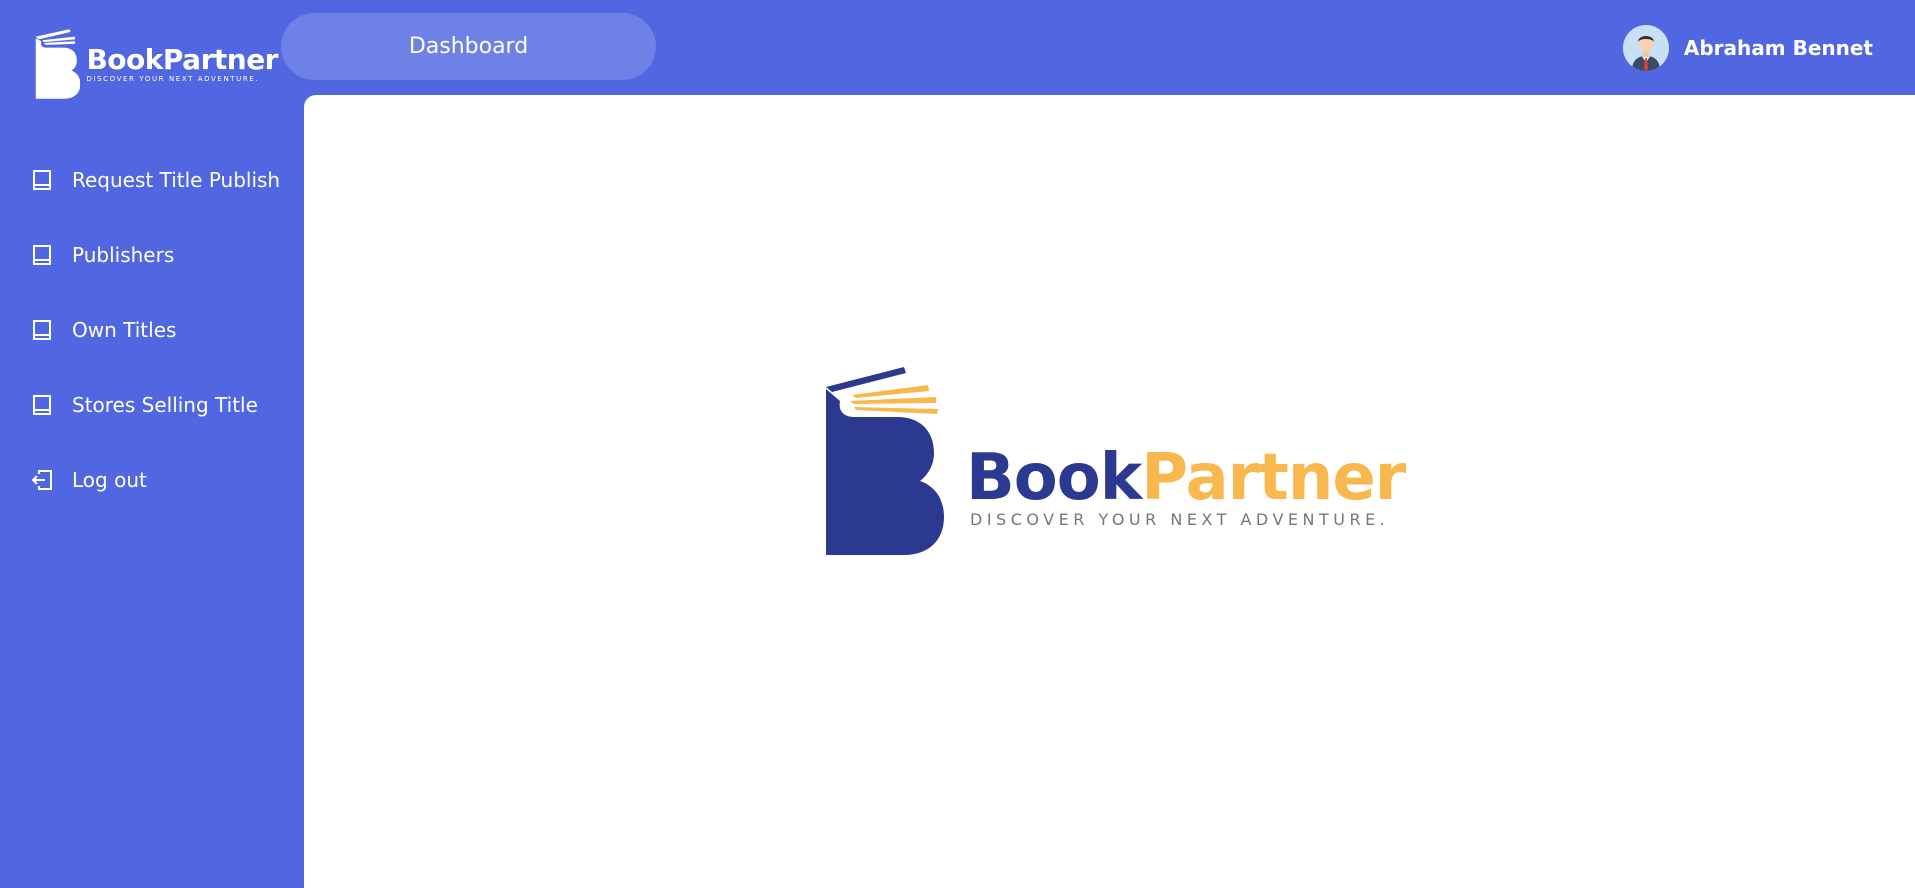  What do you see at coordinates (182, 59) in the screenshot?
I see `sidebar-logo-text: BookPartner` at bounding box center [182, 59].